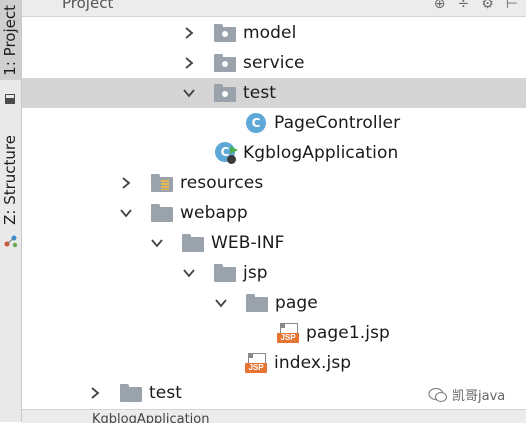 The image size is (526, 423). Describe the element at coordinates (11, 240) in the screenshot. I see `structure-icon` at that location.